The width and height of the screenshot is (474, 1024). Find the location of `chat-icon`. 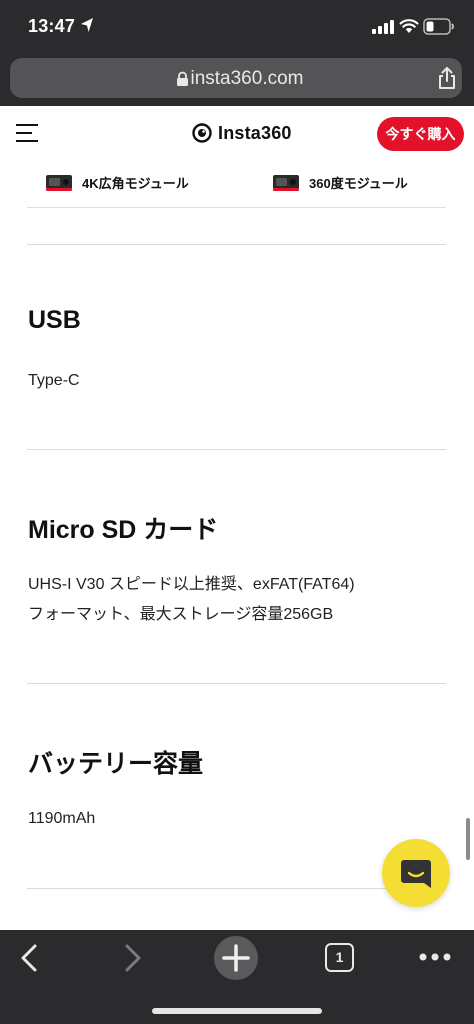

chat-icon is located at coordinates (416, 874).